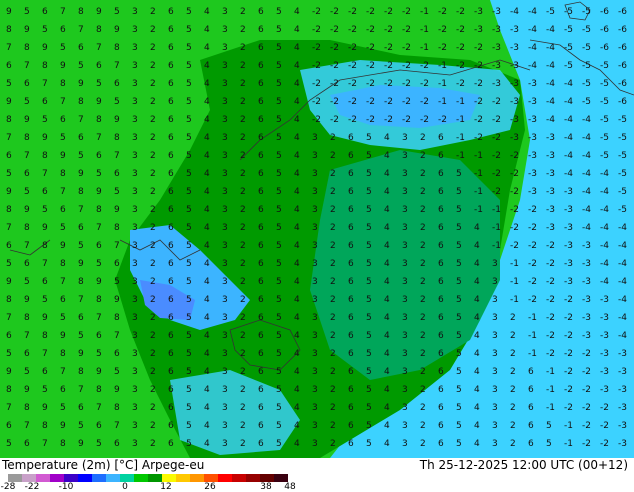 This screenshot has height=492, width=634. What do you see at coordinates (103, 465) in the screenshot?
I see `map-title: Temperature (2m) [°C] Arpege-eu` at bounding box center [103, 465].